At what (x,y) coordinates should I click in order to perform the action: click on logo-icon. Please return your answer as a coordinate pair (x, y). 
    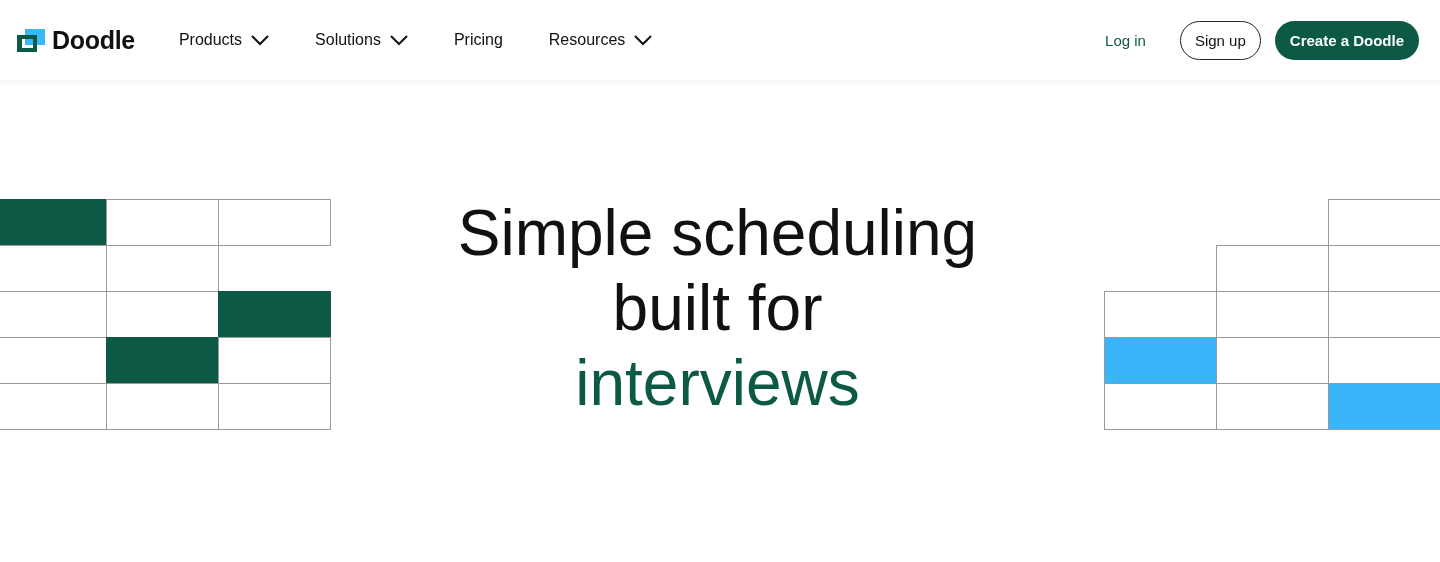
    Looking at the image, I should click on (31, 40).